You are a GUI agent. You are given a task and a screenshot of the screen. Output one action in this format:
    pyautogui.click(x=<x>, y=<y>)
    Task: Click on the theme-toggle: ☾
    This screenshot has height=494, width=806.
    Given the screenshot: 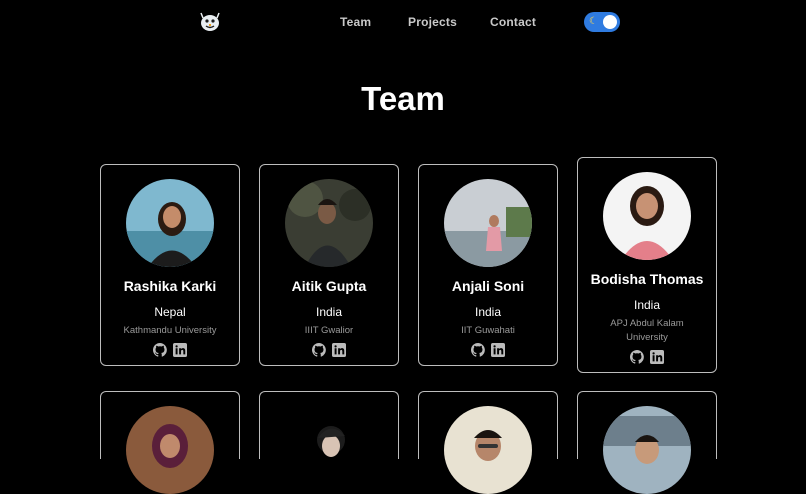 What is the action you would take?
    pyautogui.click(x=602, y=22)
    